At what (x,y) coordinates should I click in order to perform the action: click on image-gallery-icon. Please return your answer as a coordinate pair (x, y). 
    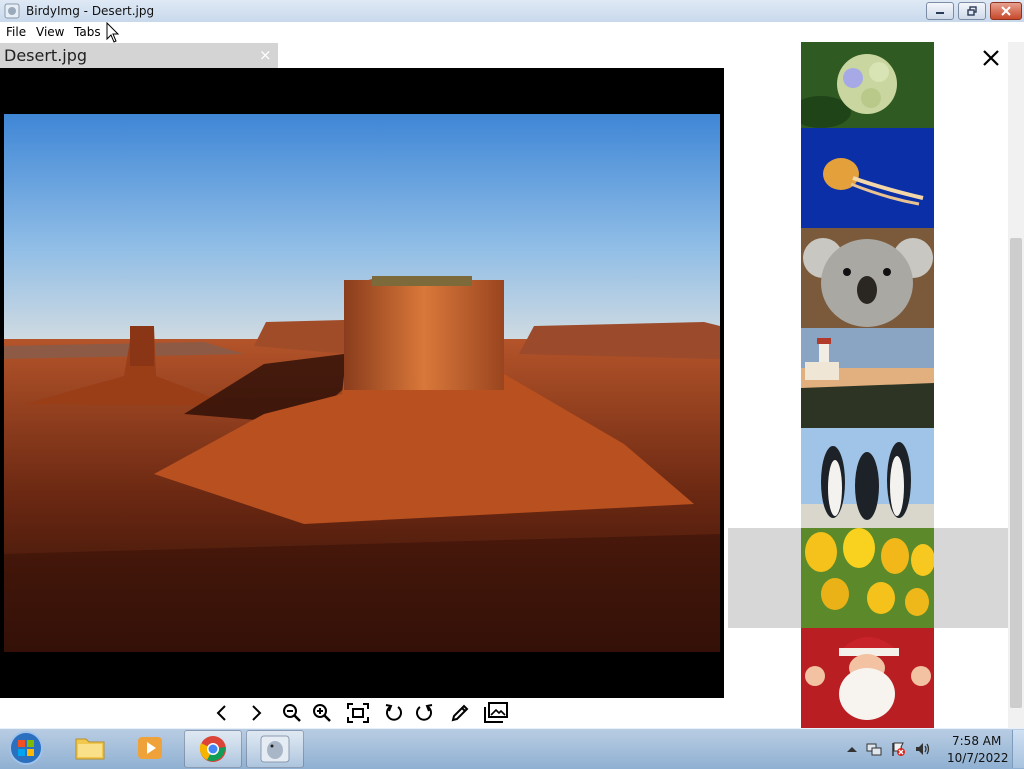
    Looking at the image, I should click on (496, 712).